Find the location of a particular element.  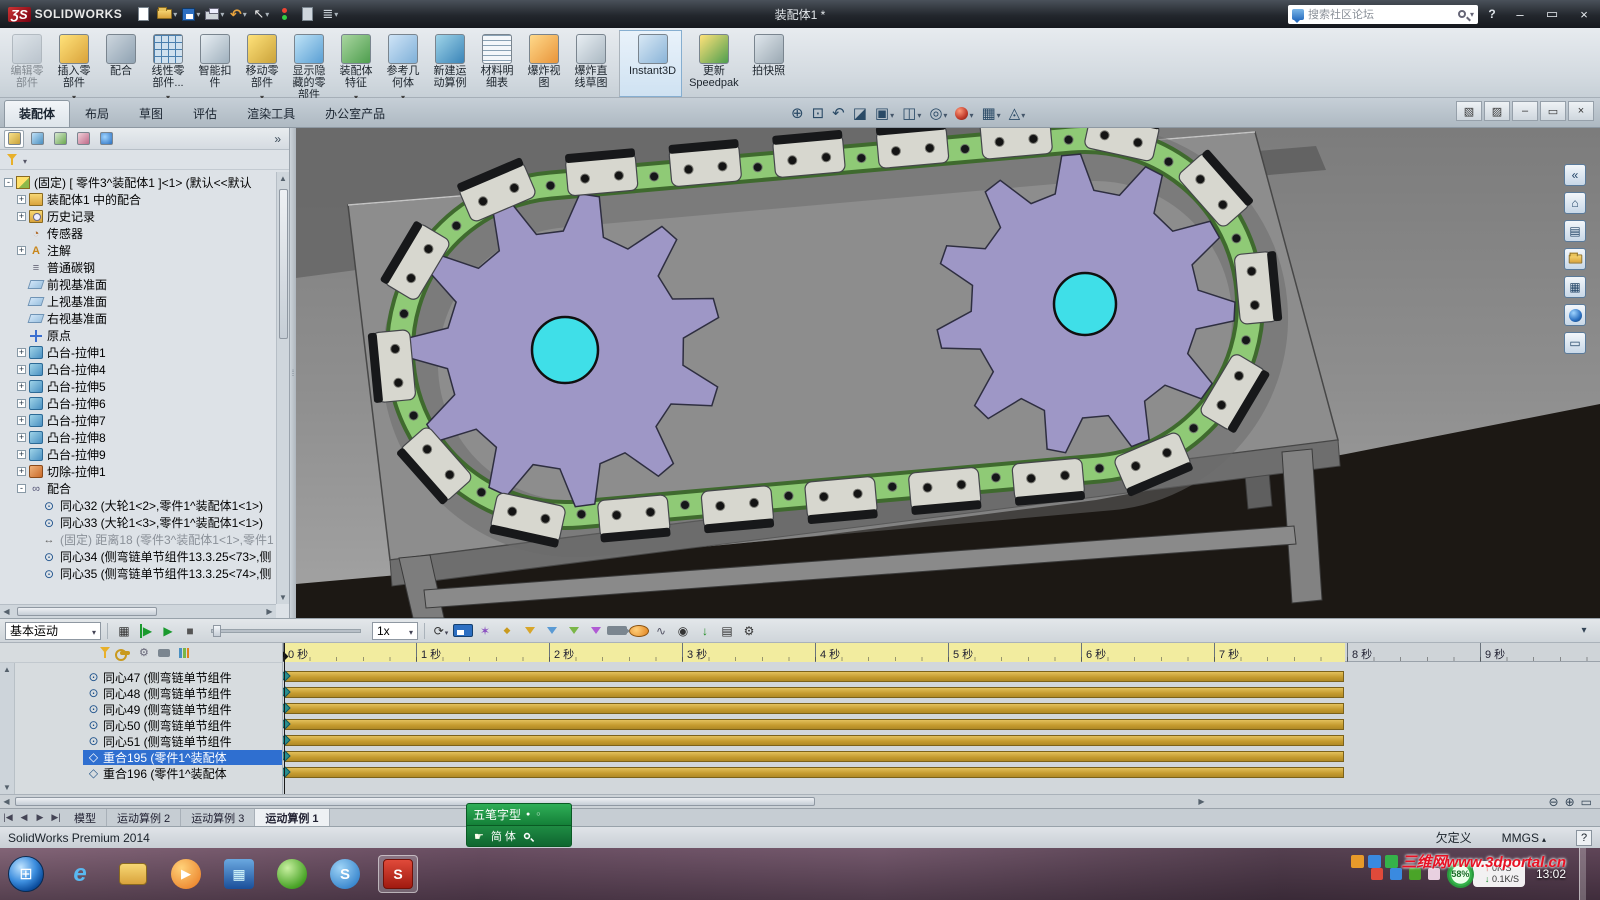

playback-mode-icon: ⟳ is located at coordinates (441, 631).